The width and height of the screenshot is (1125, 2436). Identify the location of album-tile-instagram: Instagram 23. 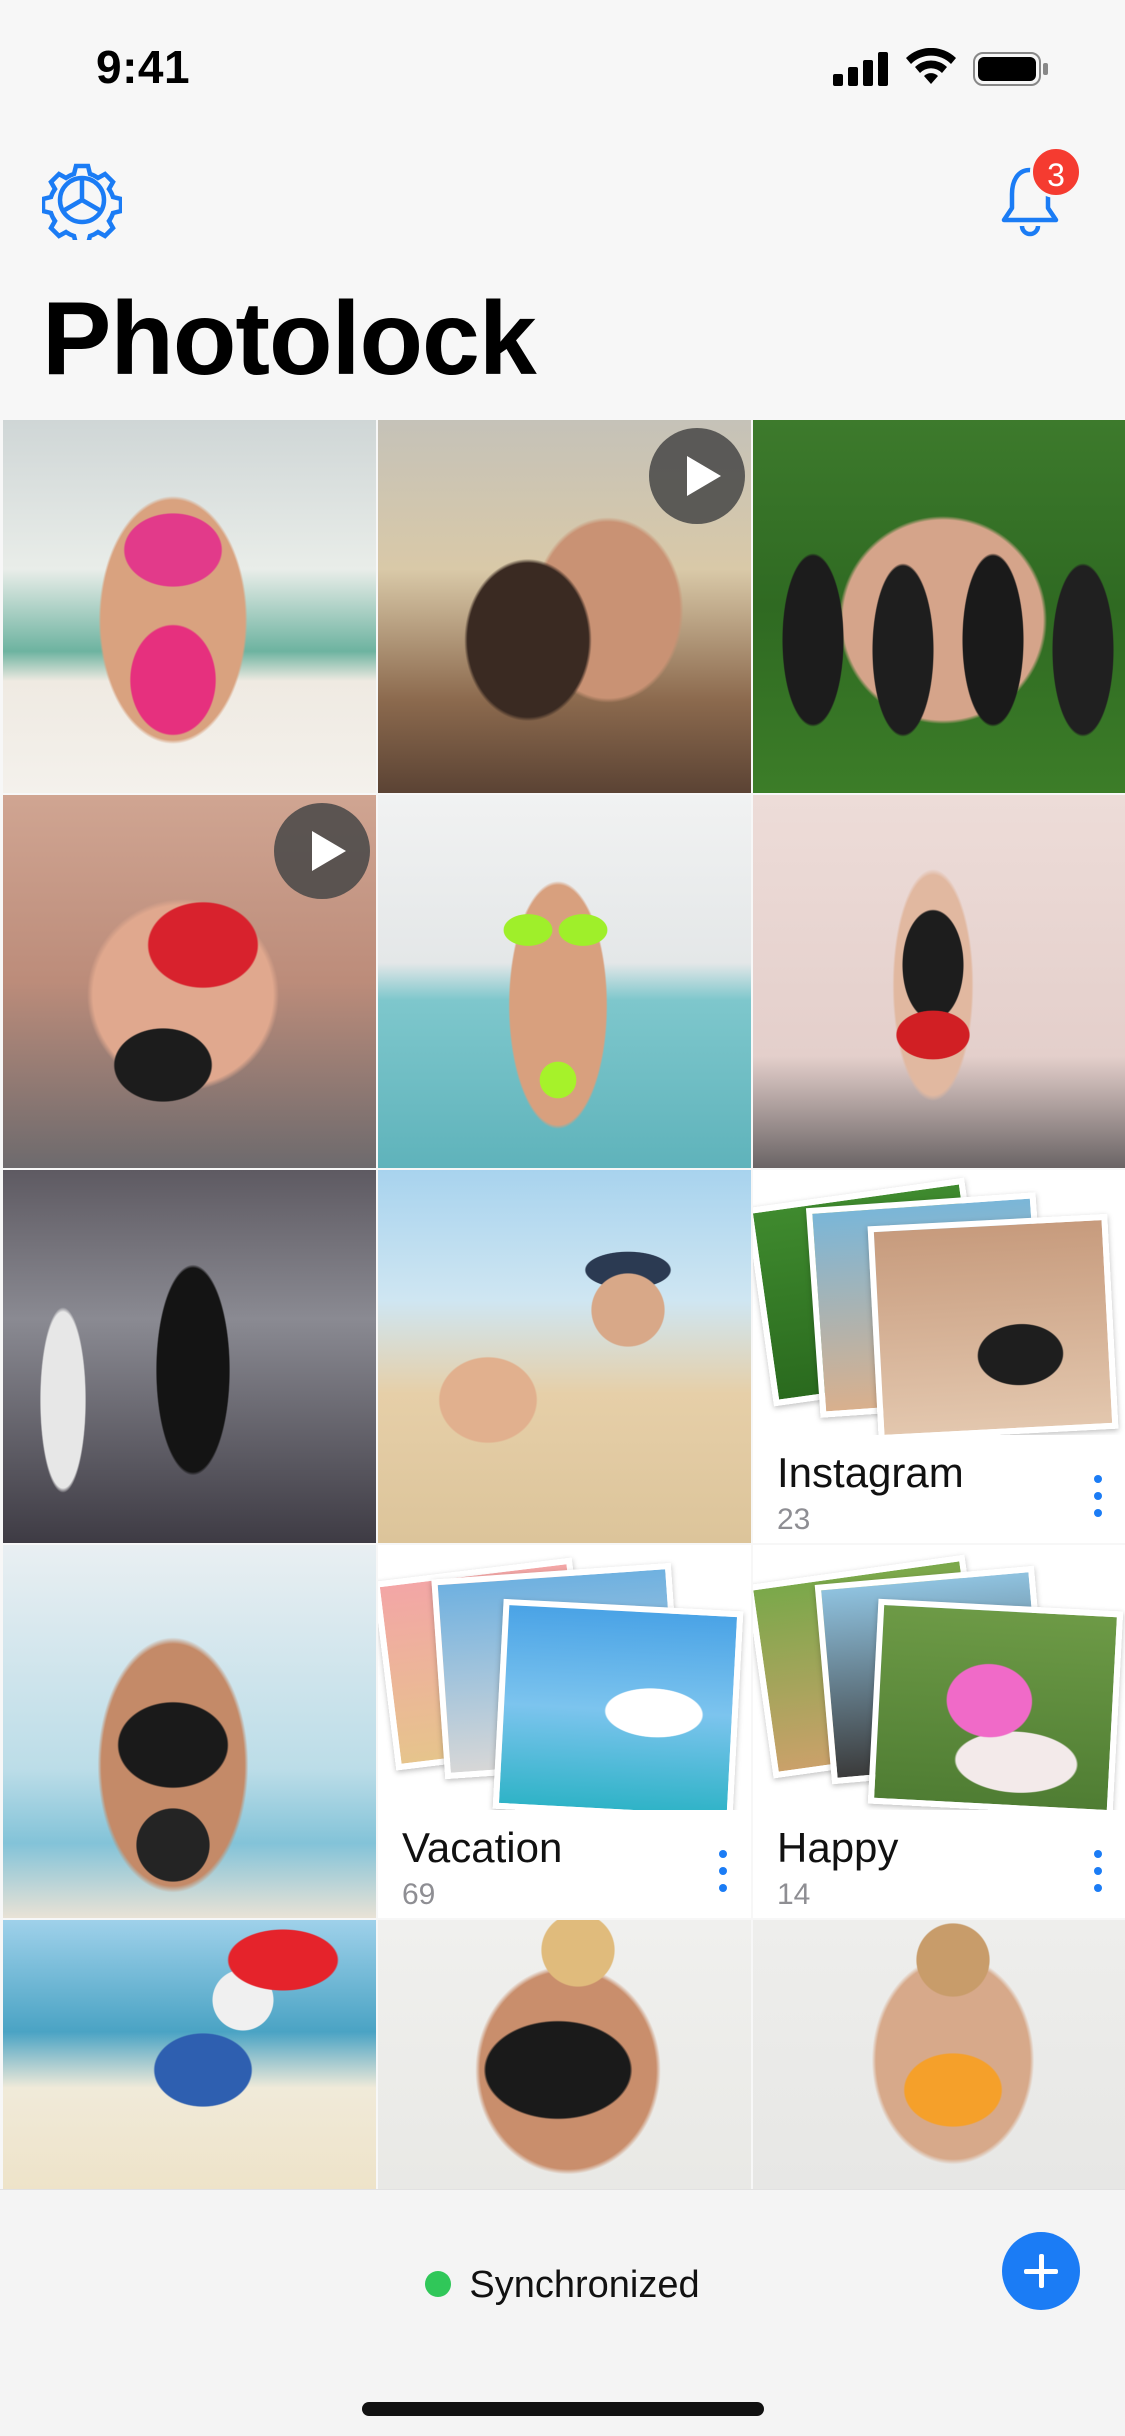
(939, 1356).